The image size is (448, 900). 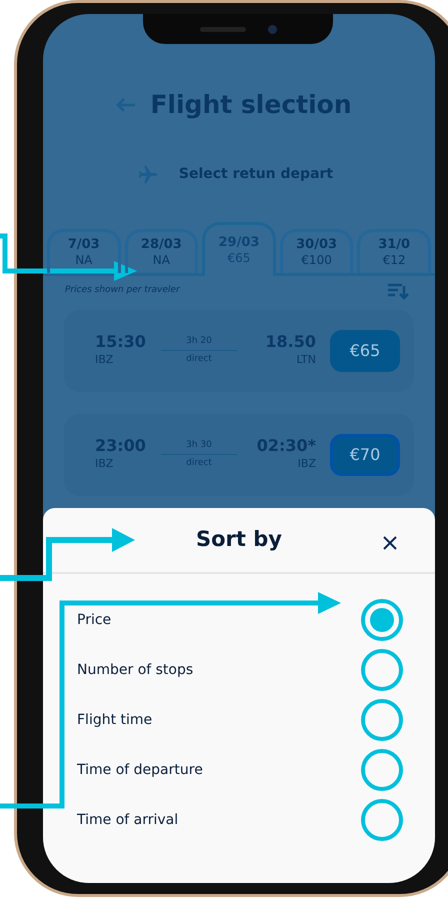 I want to click on close-icon, so click(x=390, y=543).